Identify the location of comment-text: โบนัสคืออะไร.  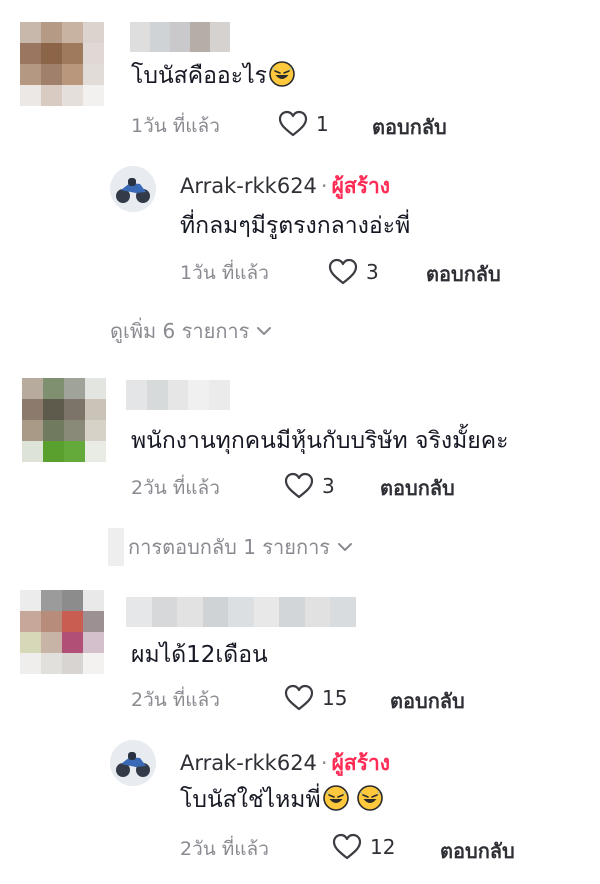
(213, 76).